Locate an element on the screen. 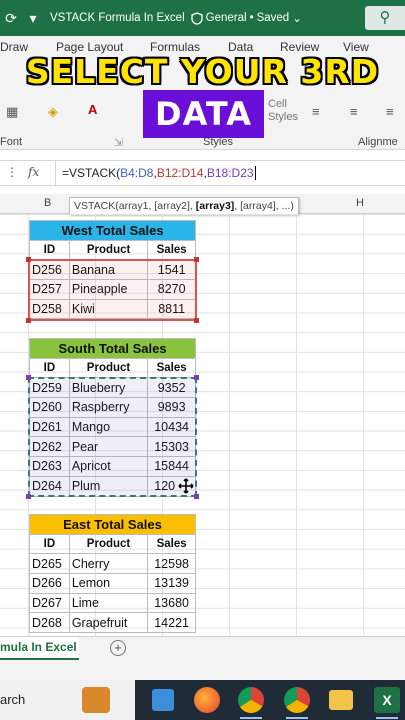 The image size is (405, 720). sheet-tab-active: mula In Excel is located at coordinates (39, 648).